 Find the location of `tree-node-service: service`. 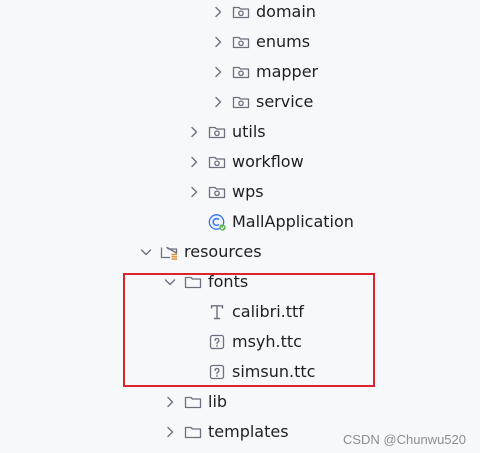

tree-node-service: service is located at coordinates (240, 102).